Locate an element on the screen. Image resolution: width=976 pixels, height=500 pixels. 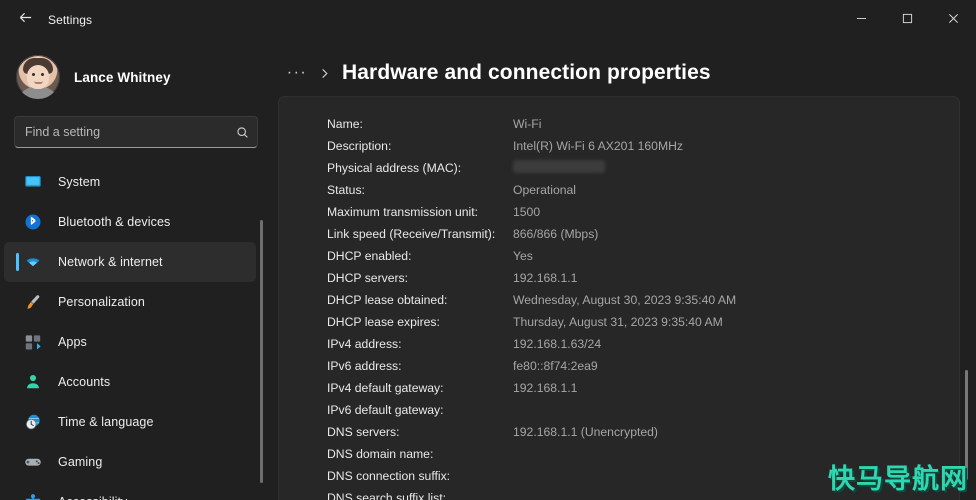
person-icon is located at coordinates (33, 382).